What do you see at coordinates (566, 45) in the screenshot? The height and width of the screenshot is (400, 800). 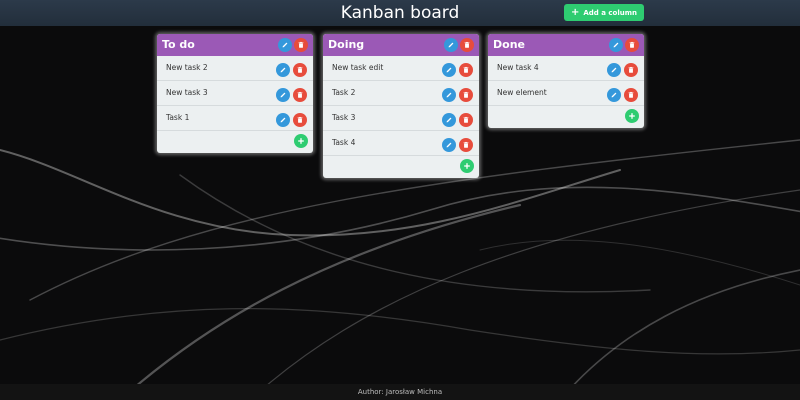 I see `column-header: Done` at bounding box center [566, 45].